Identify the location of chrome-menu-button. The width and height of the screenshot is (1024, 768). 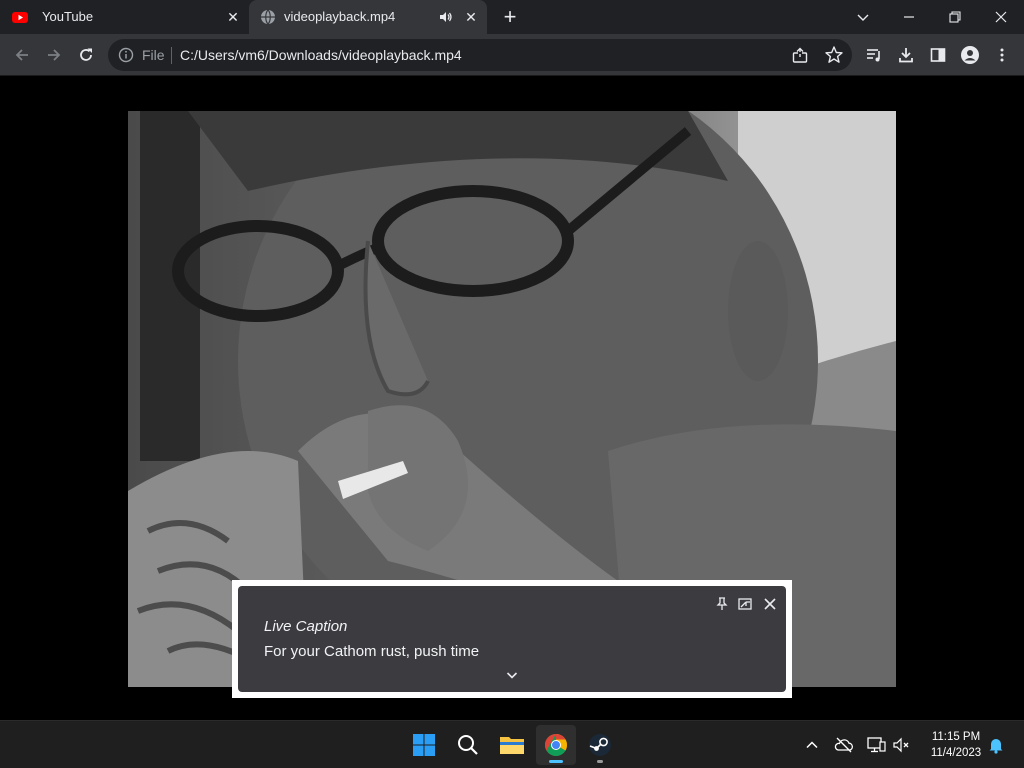
(1002, 55).